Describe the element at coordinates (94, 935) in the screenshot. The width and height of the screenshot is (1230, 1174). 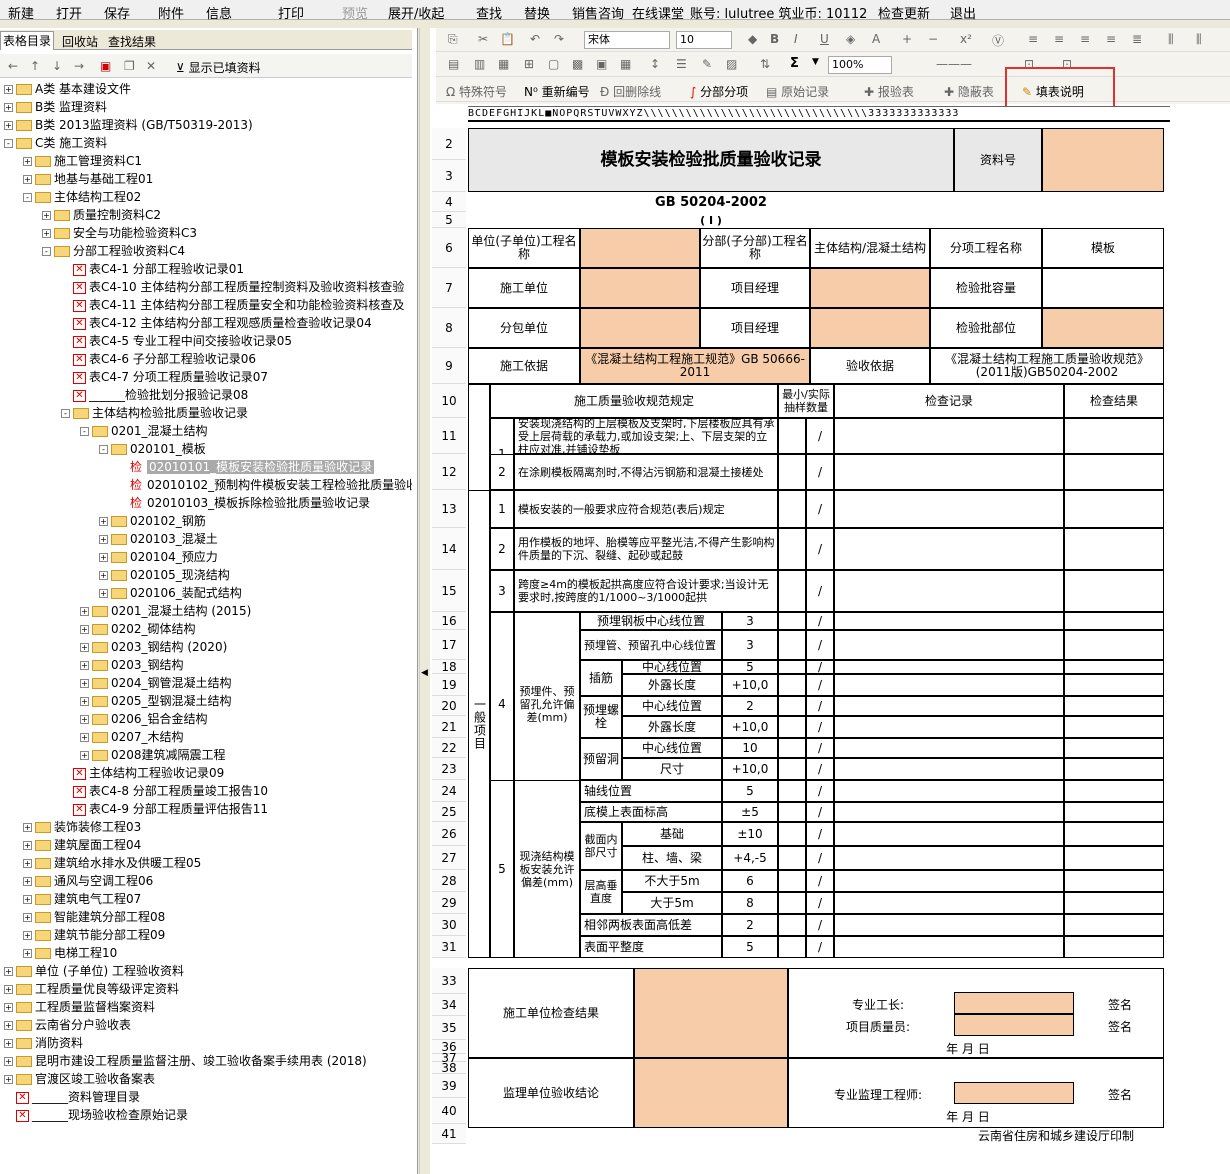
I see `tree-item: + 建筑节能分部工程09` at that location.